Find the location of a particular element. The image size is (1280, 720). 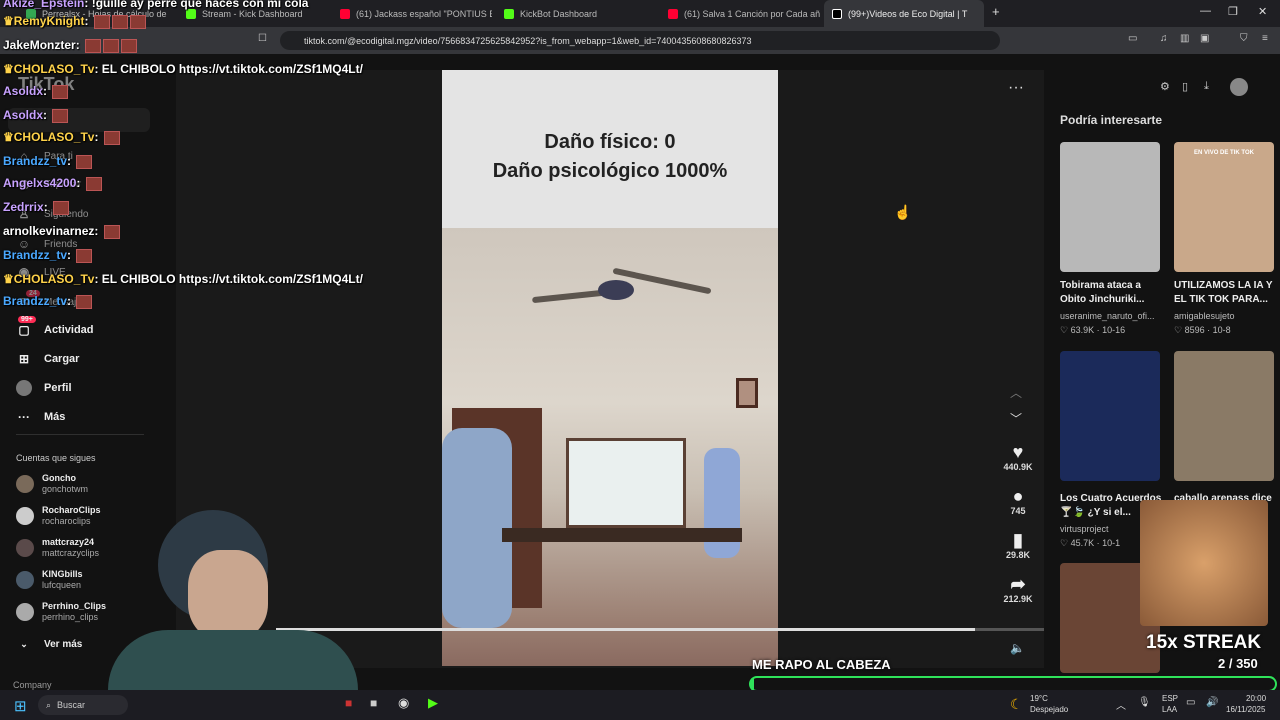

youtube-icon is located at coordinates (345, 13).